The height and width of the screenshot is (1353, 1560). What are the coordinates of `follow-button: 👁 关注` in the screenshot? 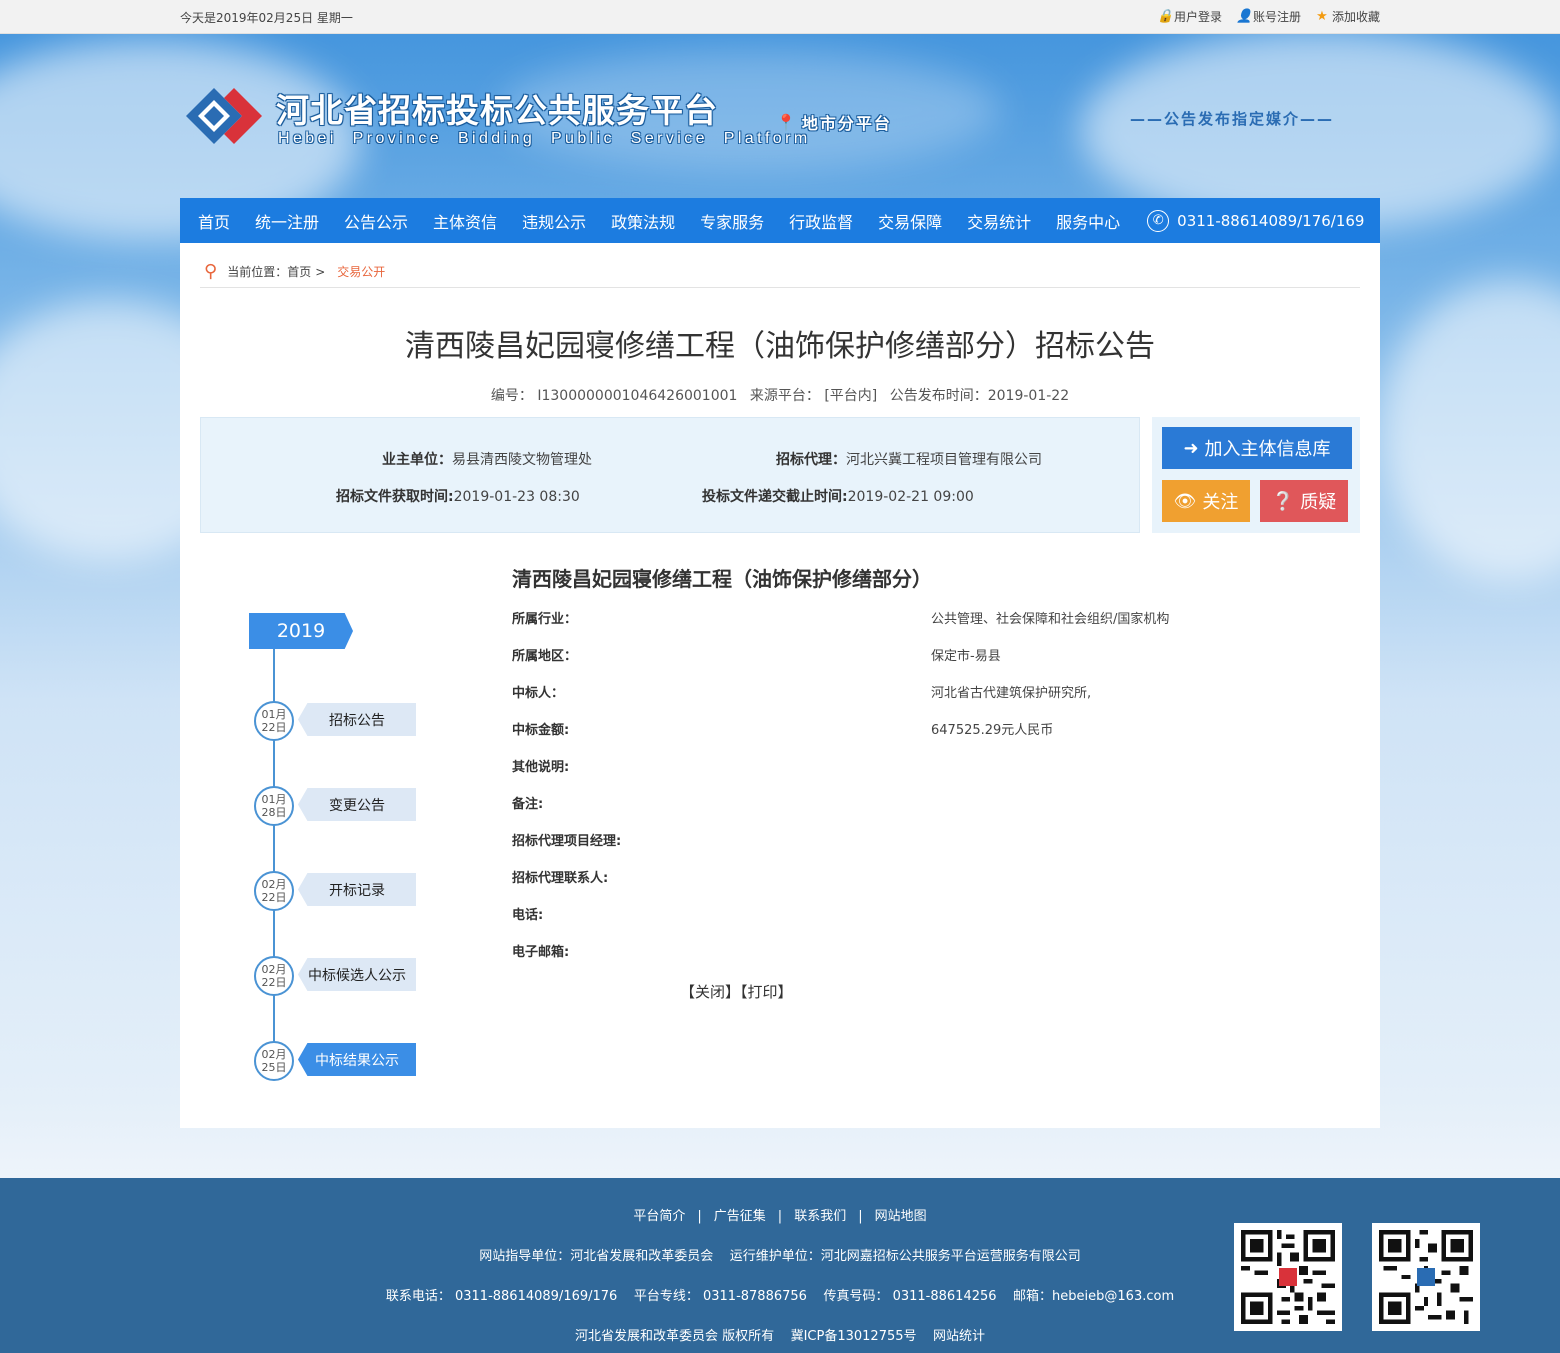 It's located at (1206, 501).